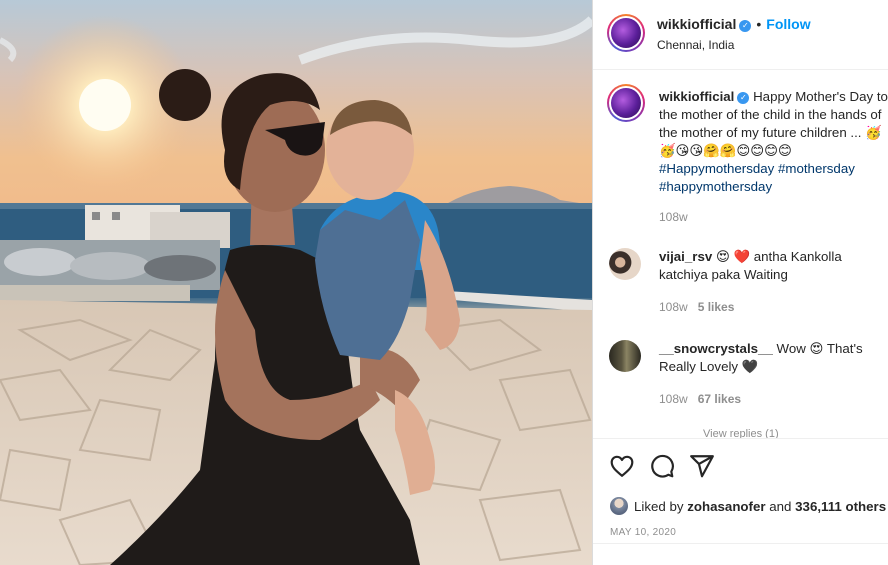  I want to click on caption-username: wikkiofficial, so click(696, 96).